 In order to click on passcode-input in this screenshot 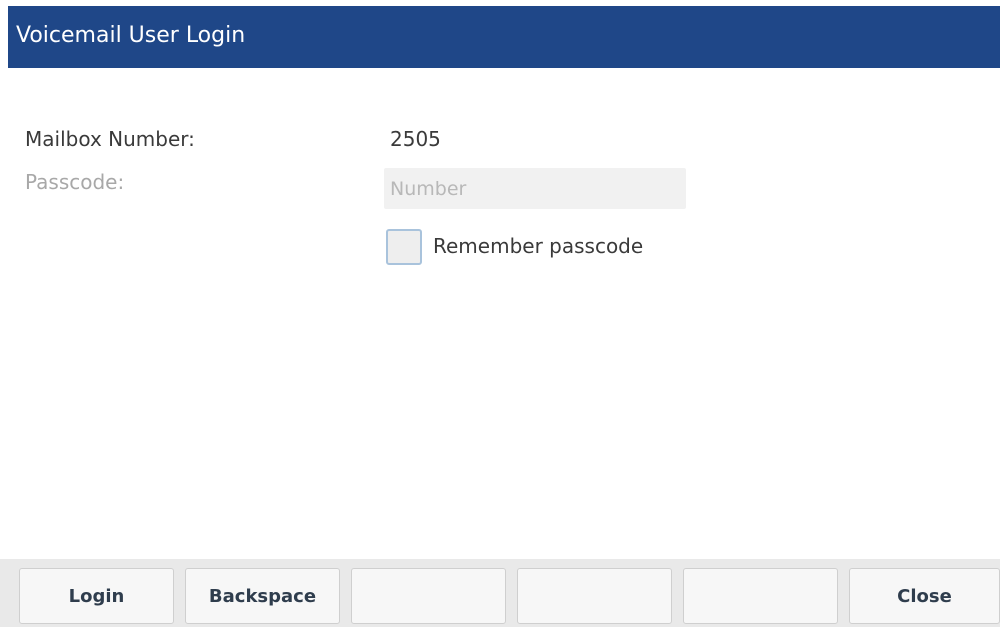, I will do `click(535, 188)`.